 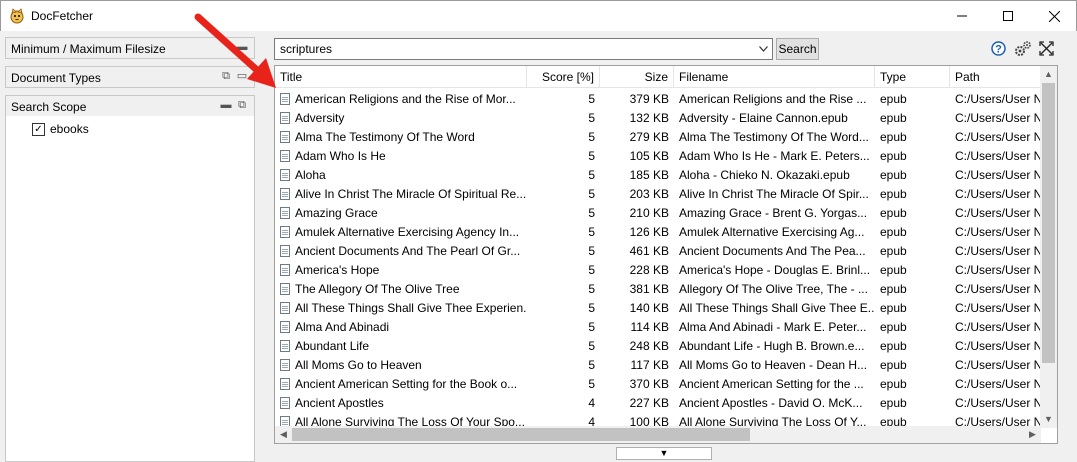 What do you see at coordinates (1032, 434) in the screenshot?
I see `scroll-right-icon: ▶` at bounding box center [1032, 434].